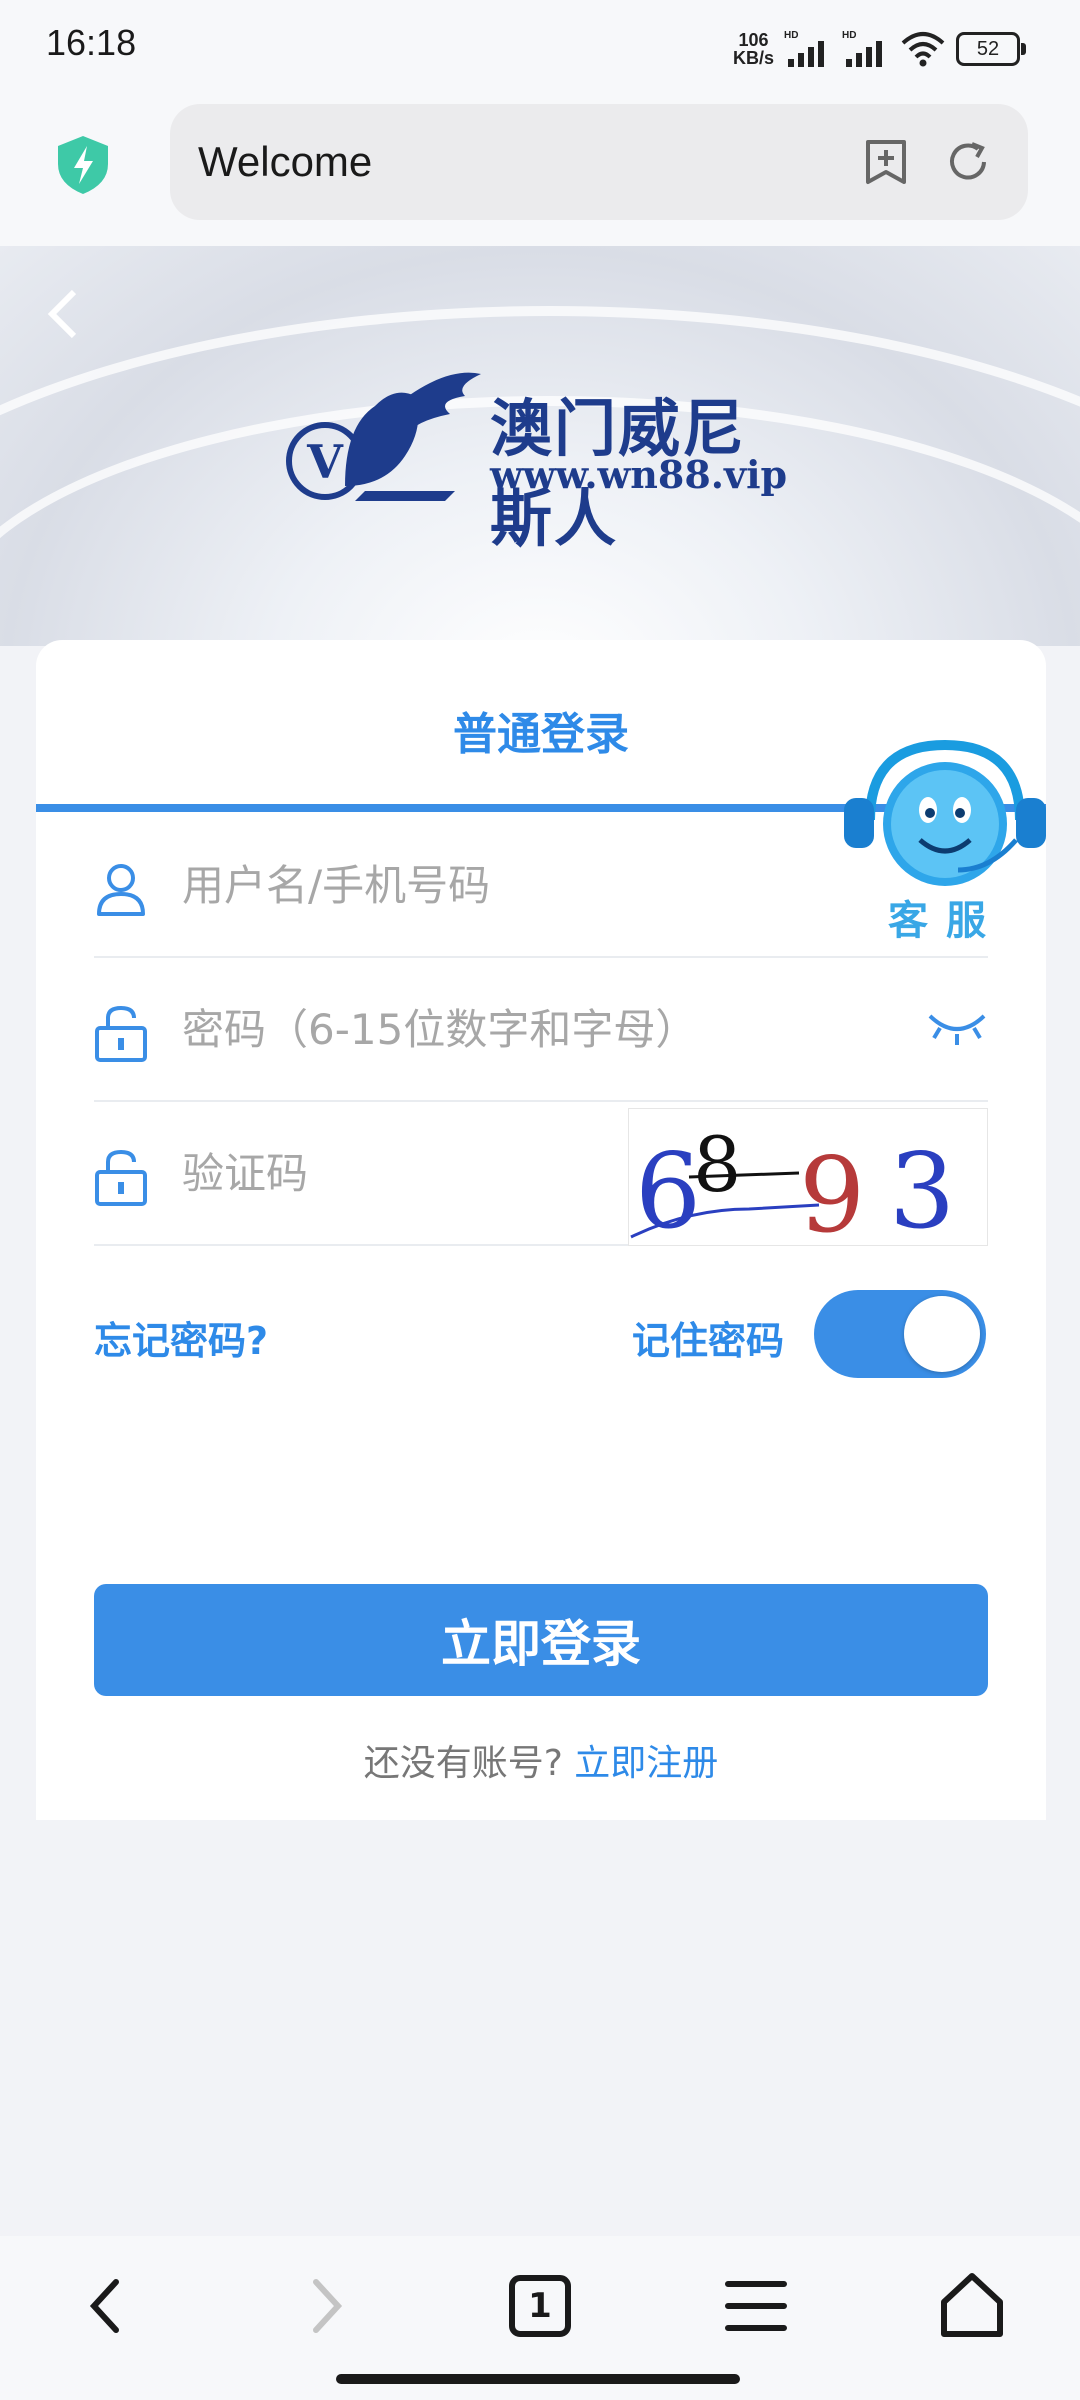  What do you see at coordinates (708, 1337) in the screenshot?
I see `remember-password-label: 记住密码` at bounding box center [708, 1337].